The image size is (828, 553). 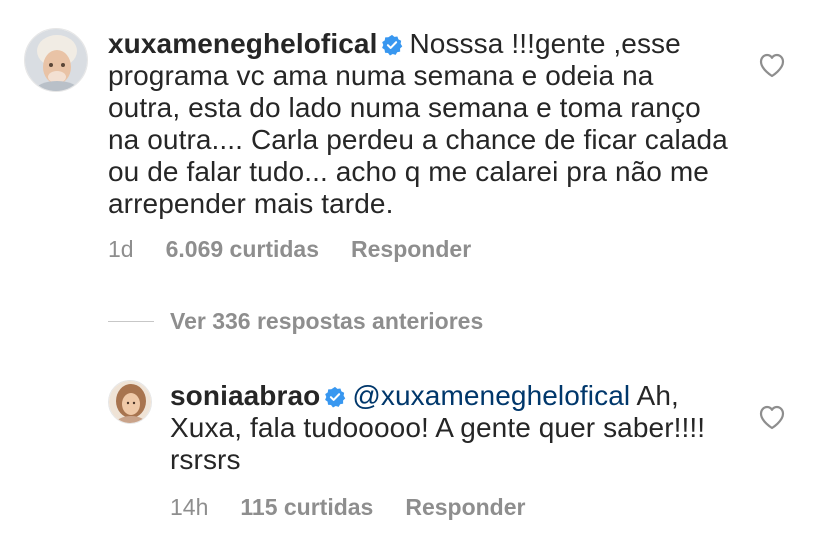 I want to click on avatar-xuxa-photo-icon, so click(x=56, y=60).